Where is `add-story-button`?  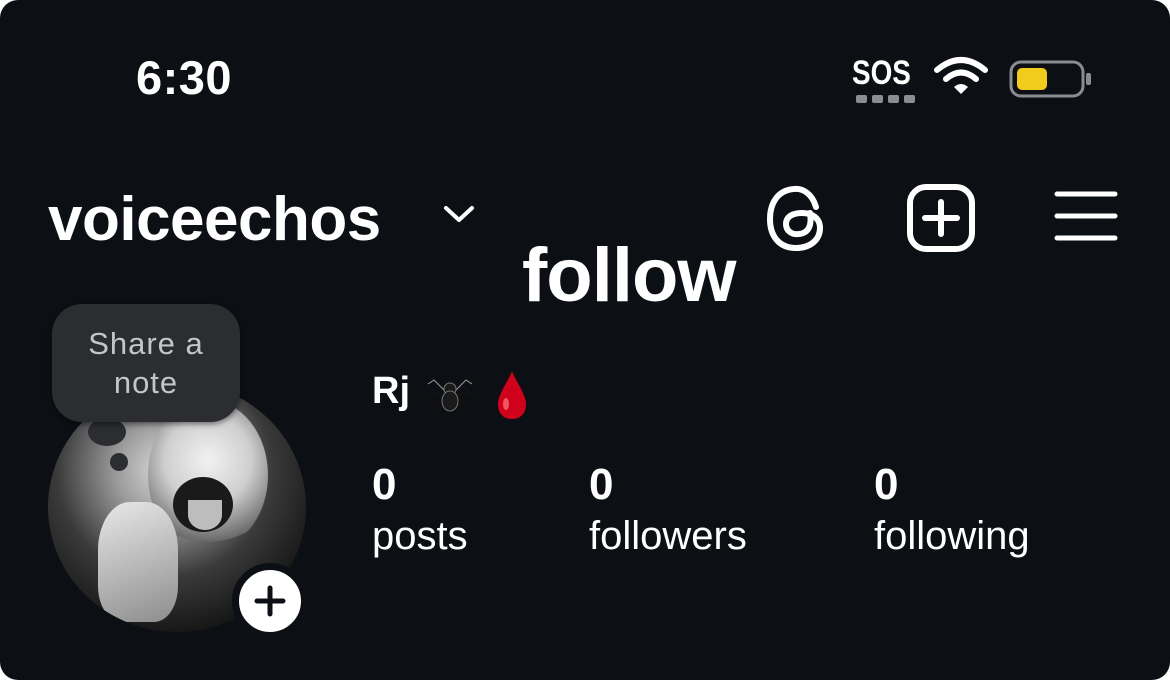
add-story-button is located at coordinates (270, 601).